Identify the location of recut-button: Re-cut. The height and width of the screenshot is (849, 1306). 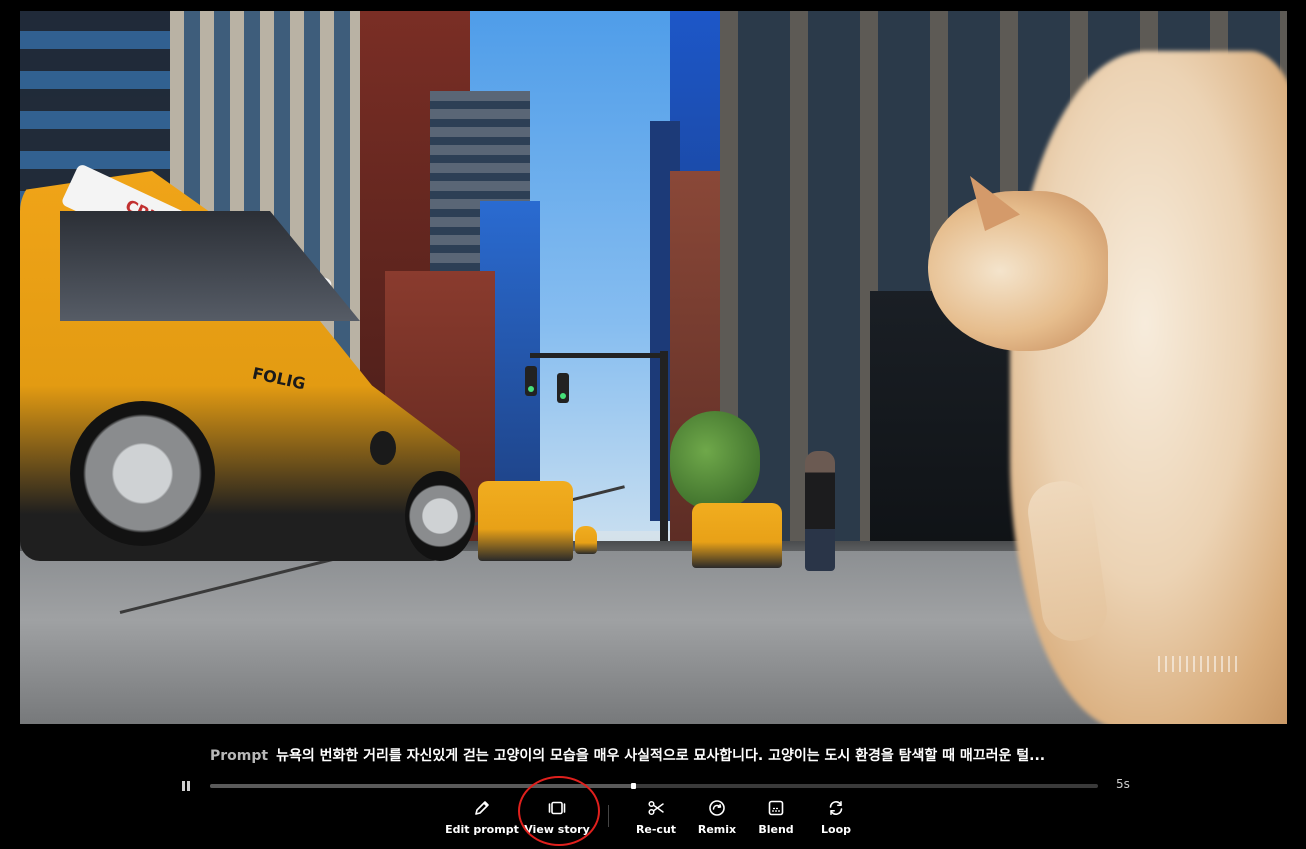
(656, 818).